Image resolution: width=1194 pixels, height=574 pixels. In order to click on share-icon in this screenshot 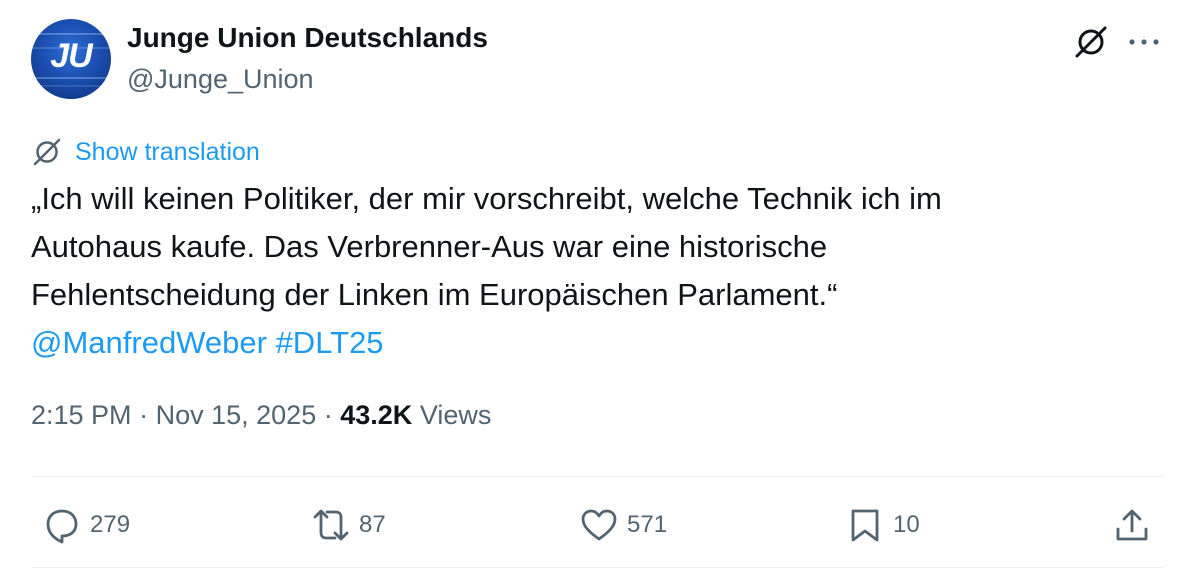, I will do `click(1132, 525)`.